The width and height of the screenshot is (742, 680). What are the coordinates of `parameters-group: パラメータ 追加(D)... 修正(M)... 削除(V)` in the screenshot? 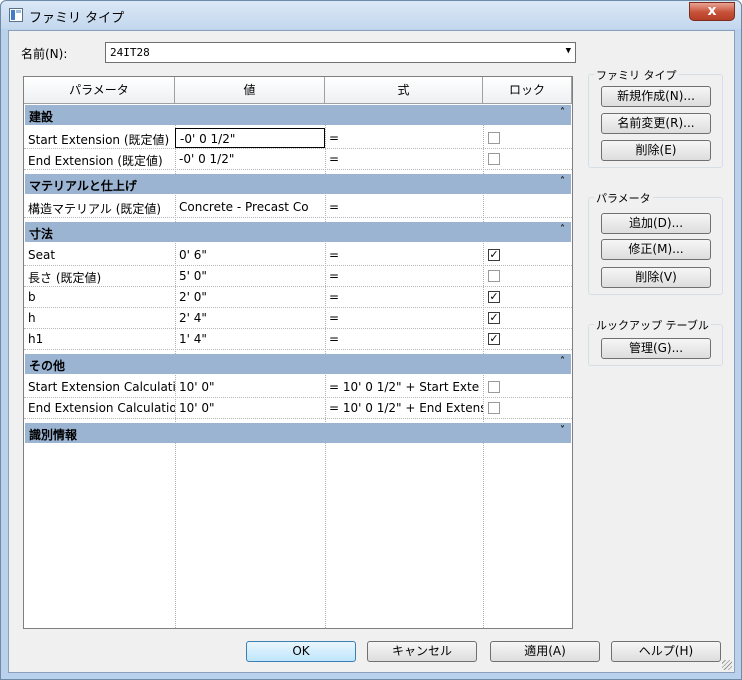 It's located at (655, 242).